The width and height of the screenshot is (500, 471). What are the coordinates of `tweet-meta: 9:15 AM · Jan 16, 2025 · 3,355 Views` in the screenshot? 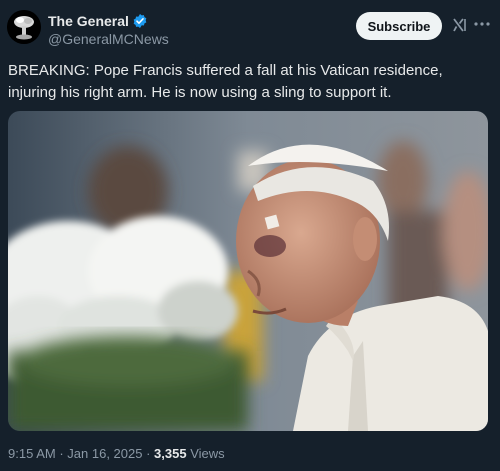 It's located at (116, 453).